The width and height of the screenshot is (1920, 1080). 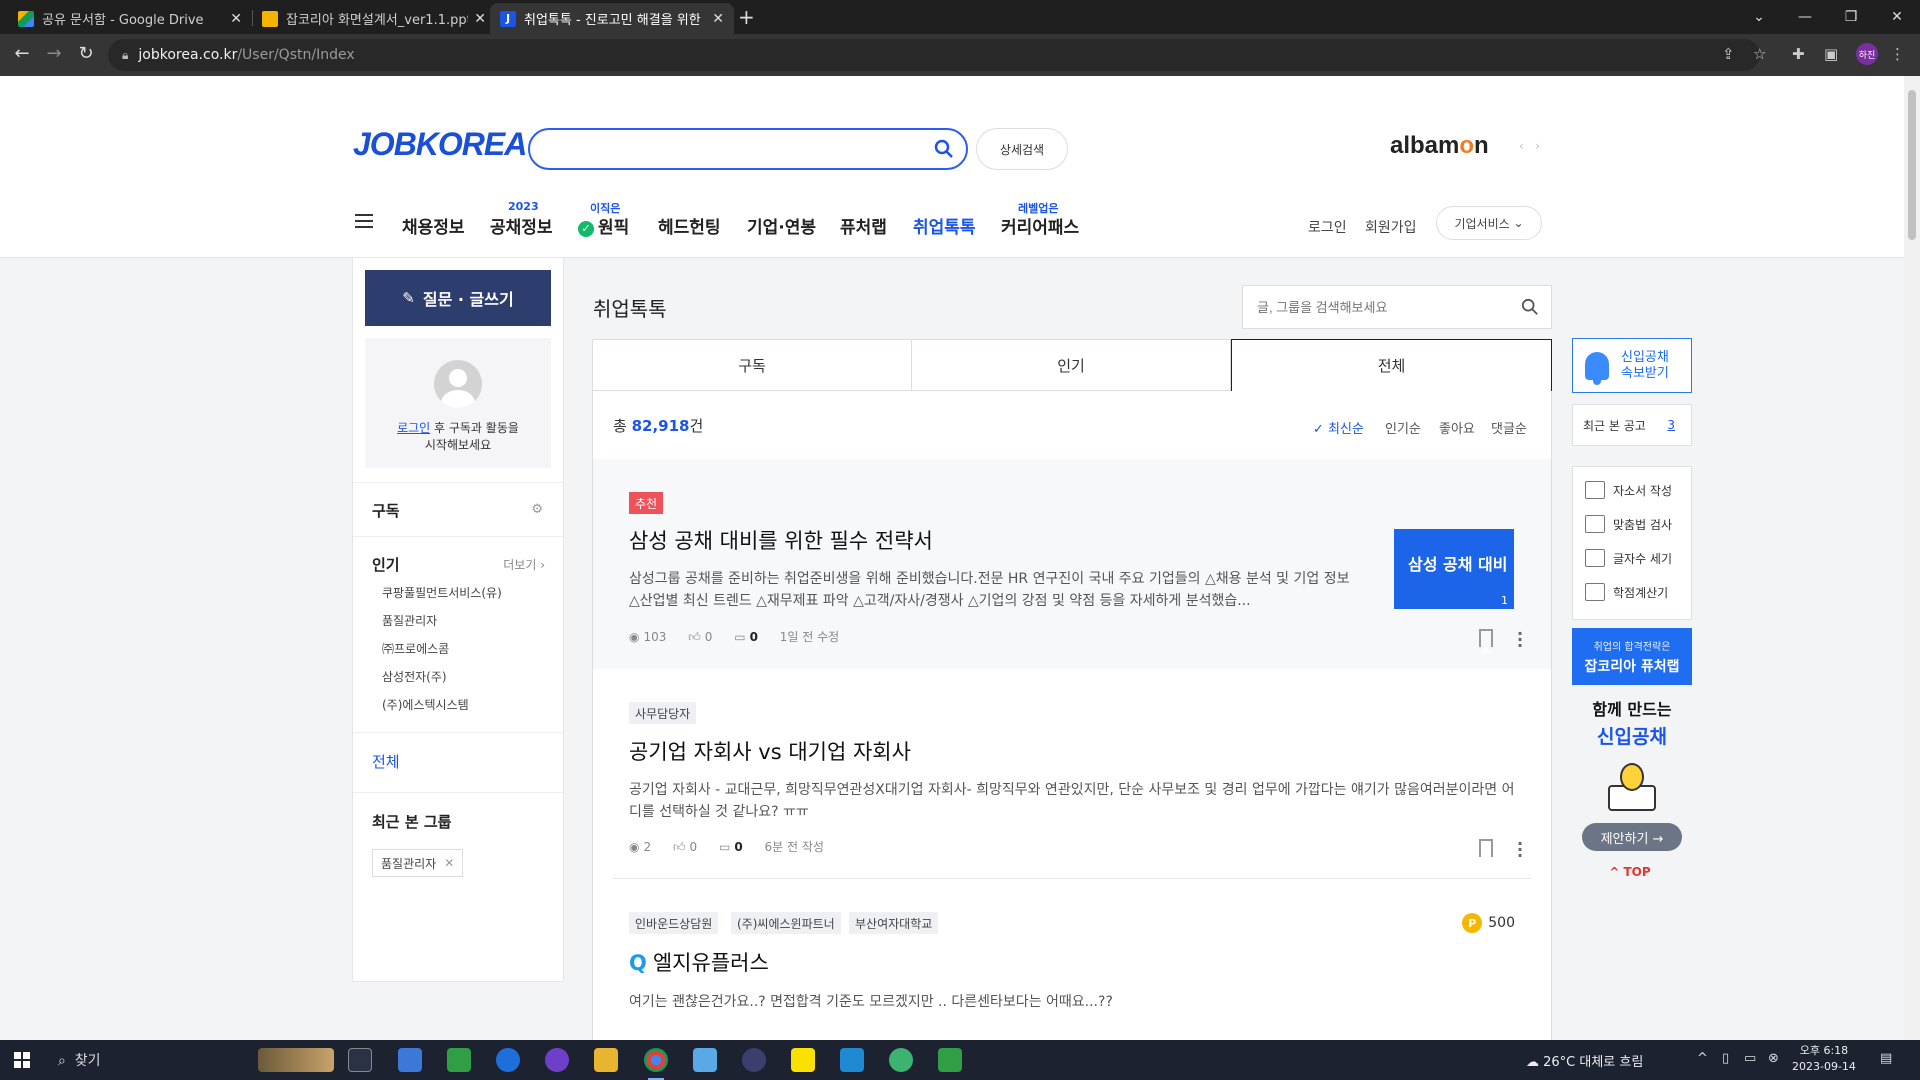 I want to click on profile-avatar: 하진, so click(x=1867, y=54).